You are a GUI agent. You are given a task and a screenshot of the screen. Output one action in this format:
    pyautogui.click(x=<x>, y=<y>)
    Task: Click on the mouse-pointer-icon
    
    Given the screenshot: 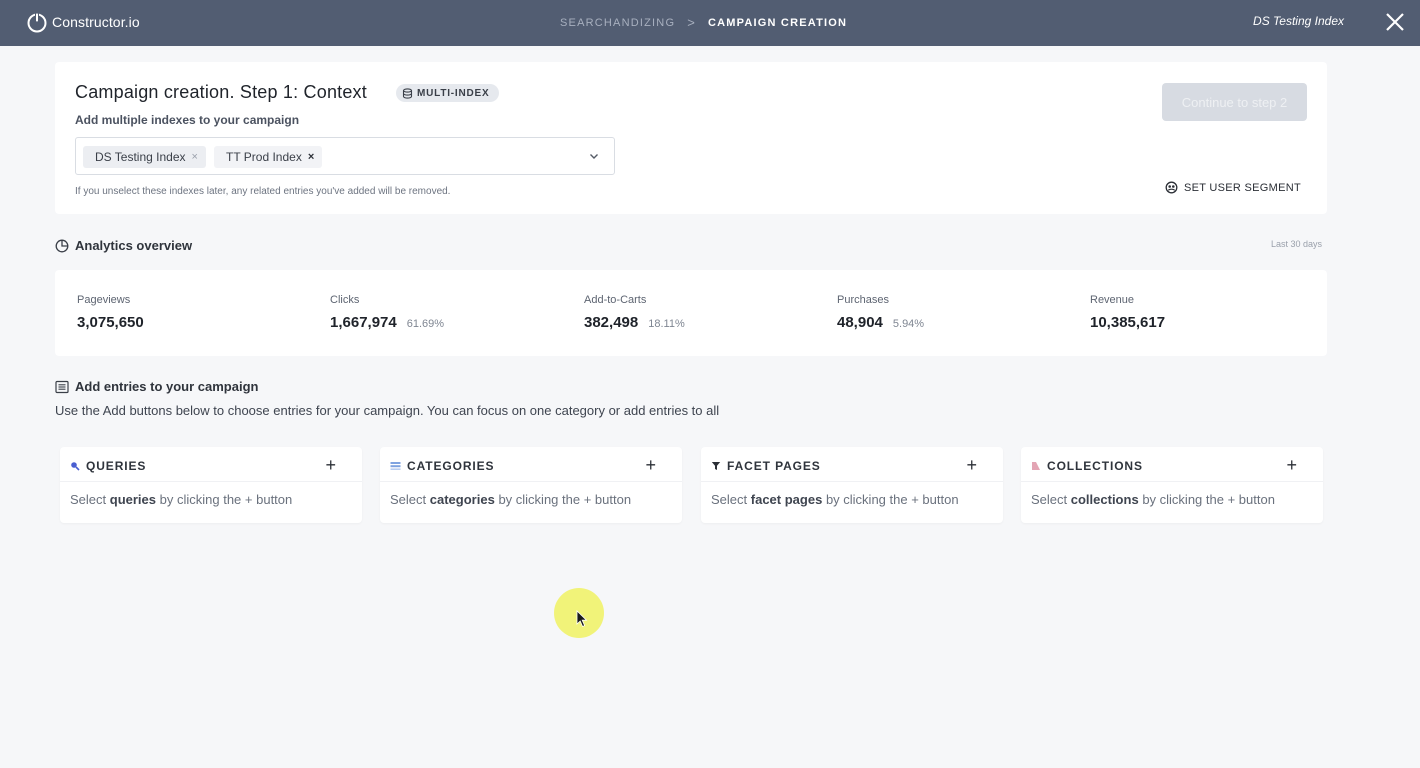 What is the action you would take?
    pyautogui.click(x=582, y=619)
    